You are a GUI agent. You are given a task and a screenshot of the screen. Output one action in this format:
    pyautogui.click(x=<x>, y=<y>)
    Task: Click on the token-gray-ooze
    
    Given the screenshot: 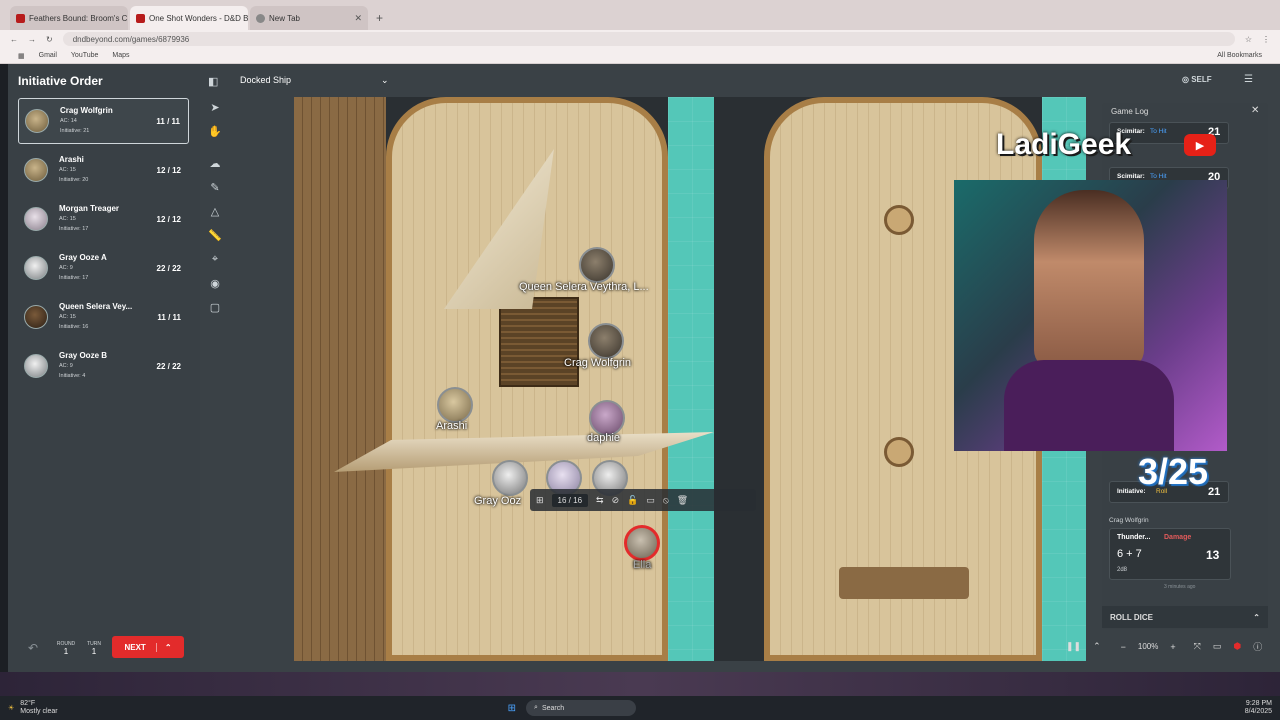 What is the action you would take?
    pyautogui.click(x=510, y=478)
    